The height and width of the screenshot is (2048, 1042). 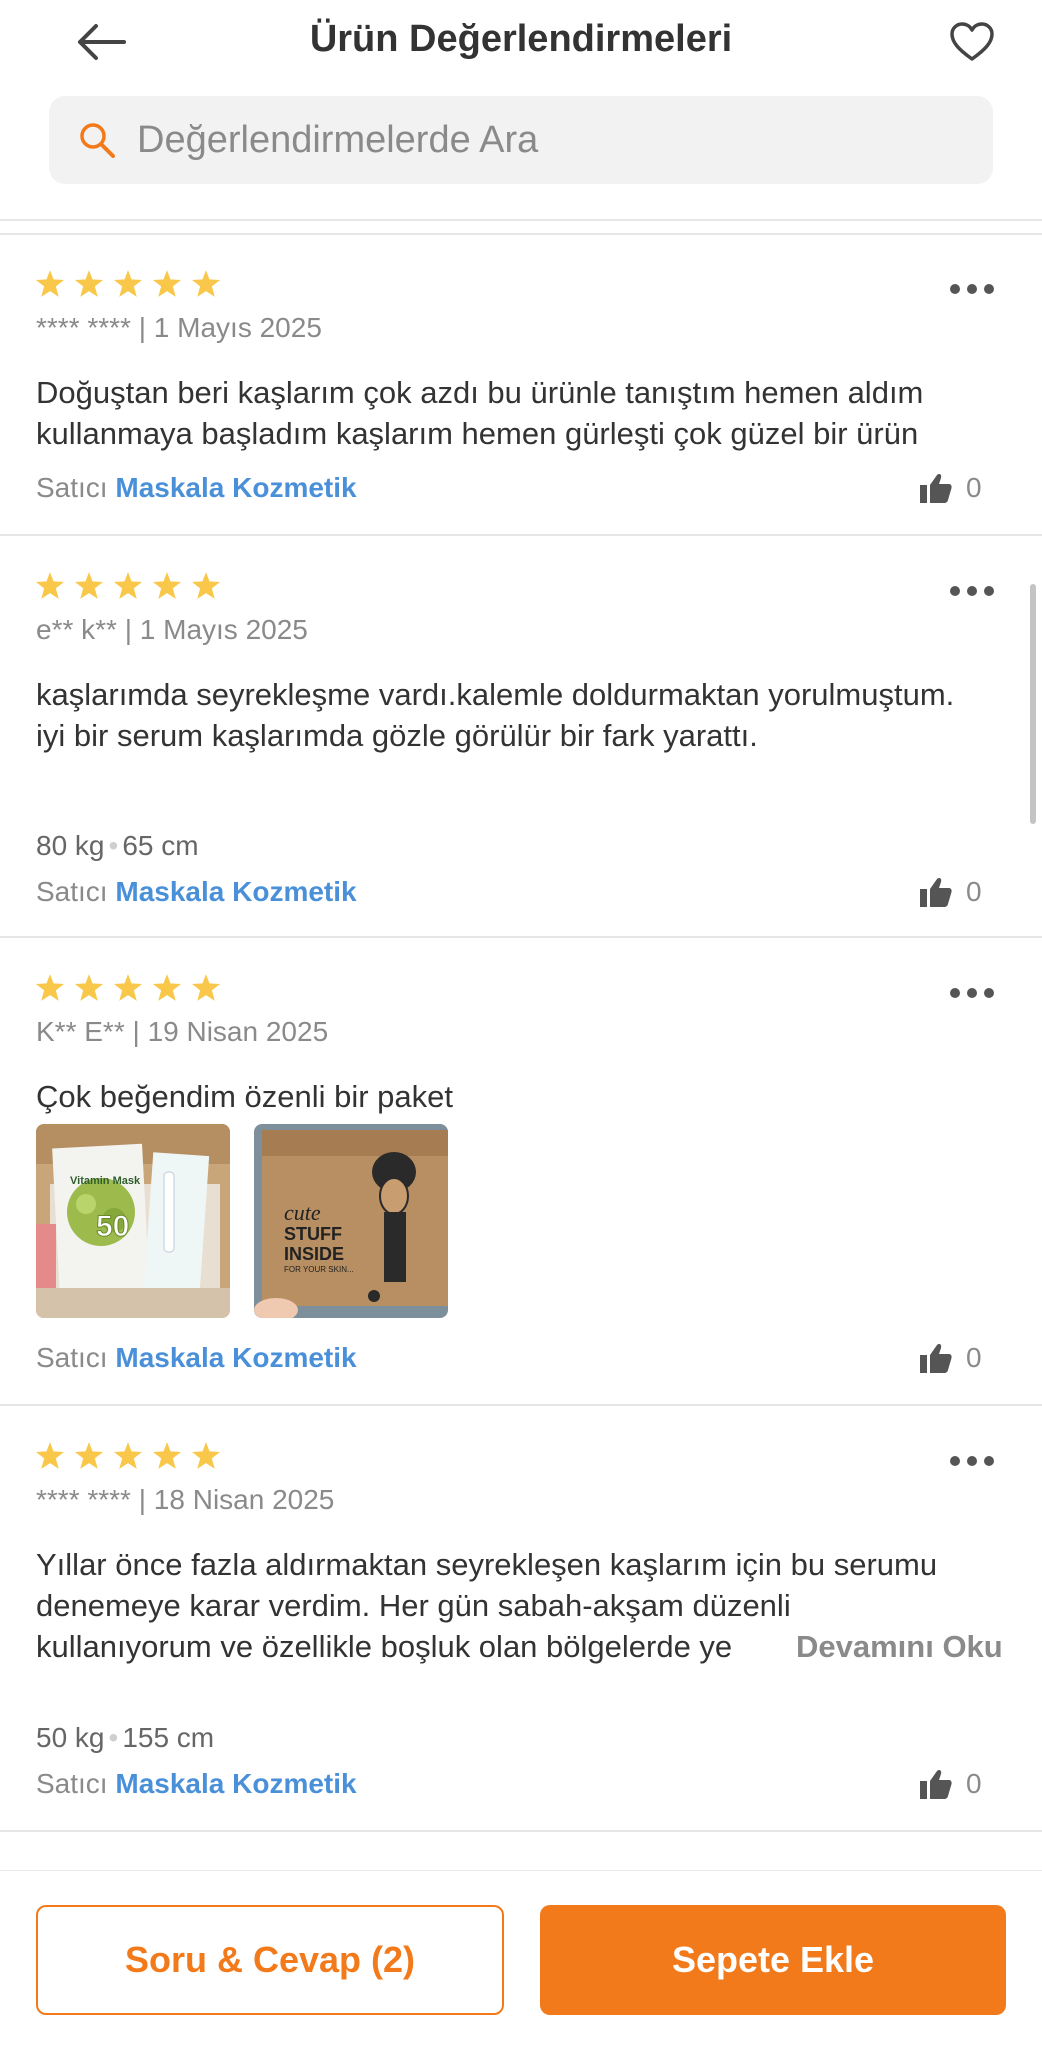 What do you see at coordinates (117, 845) in the screenshot?
I see `reviewer-size: 80 kg • 65 cm` at bounding box center [117, 845].